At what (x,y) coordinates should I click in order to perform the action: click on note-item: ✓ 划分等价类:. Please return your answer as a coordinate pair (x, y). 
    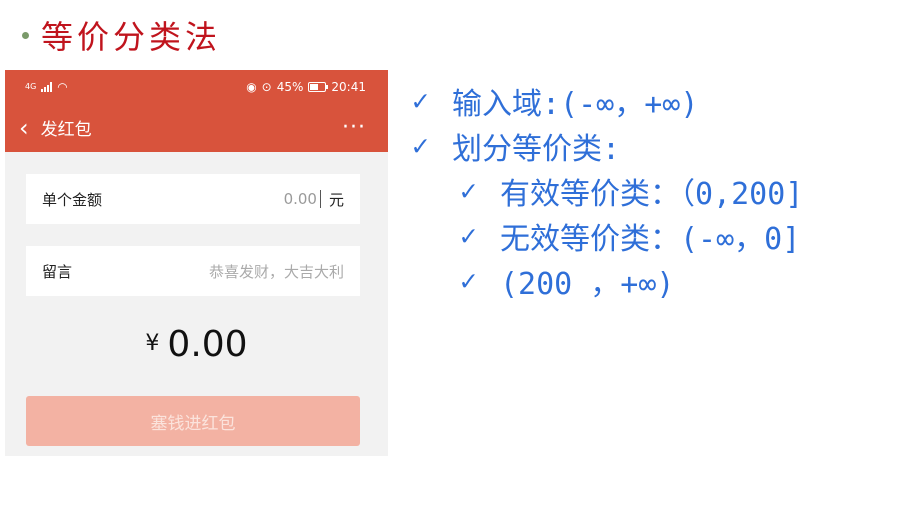
    Looking at the image, I should click on (607, 145).